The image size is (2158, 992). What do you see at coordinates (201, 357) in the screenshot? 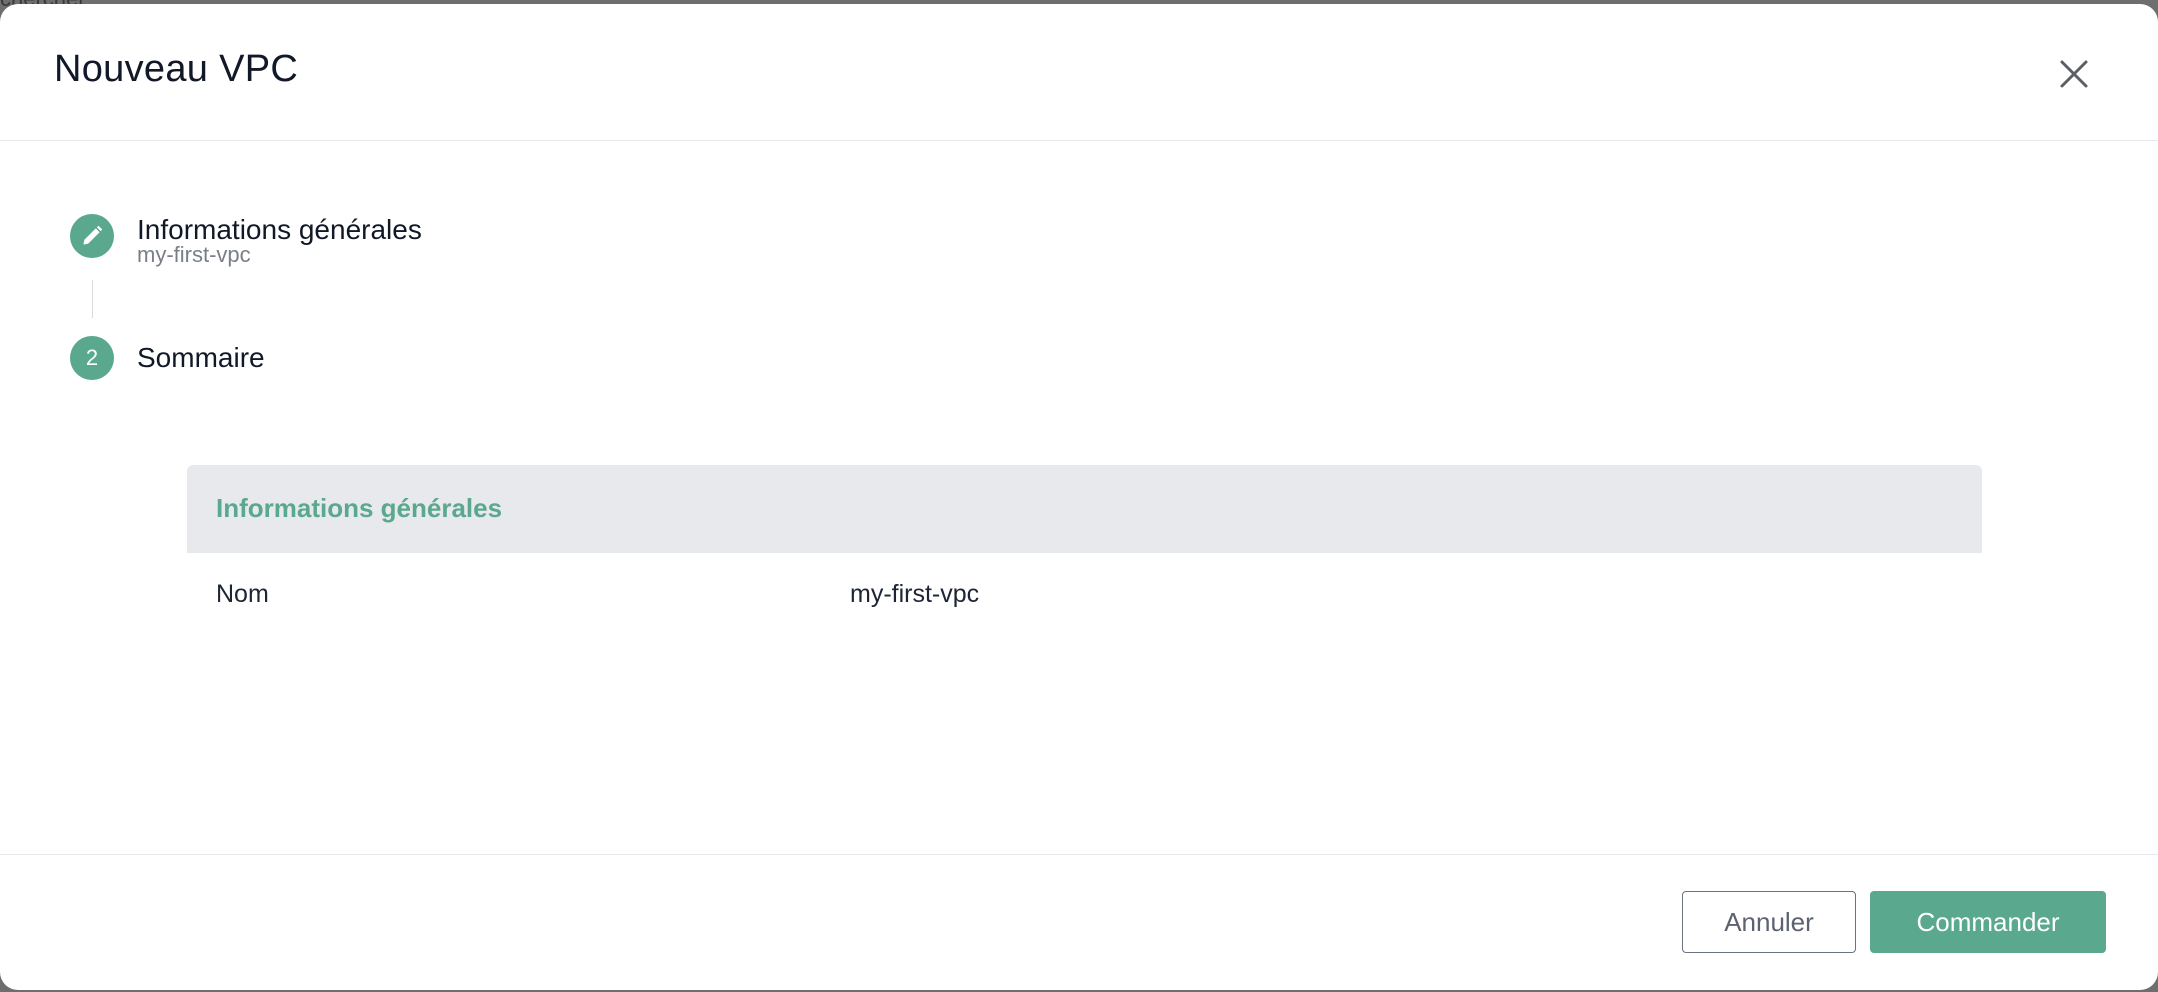
I see `step-2-title: Sommaire` at bounding box center [201, 357].